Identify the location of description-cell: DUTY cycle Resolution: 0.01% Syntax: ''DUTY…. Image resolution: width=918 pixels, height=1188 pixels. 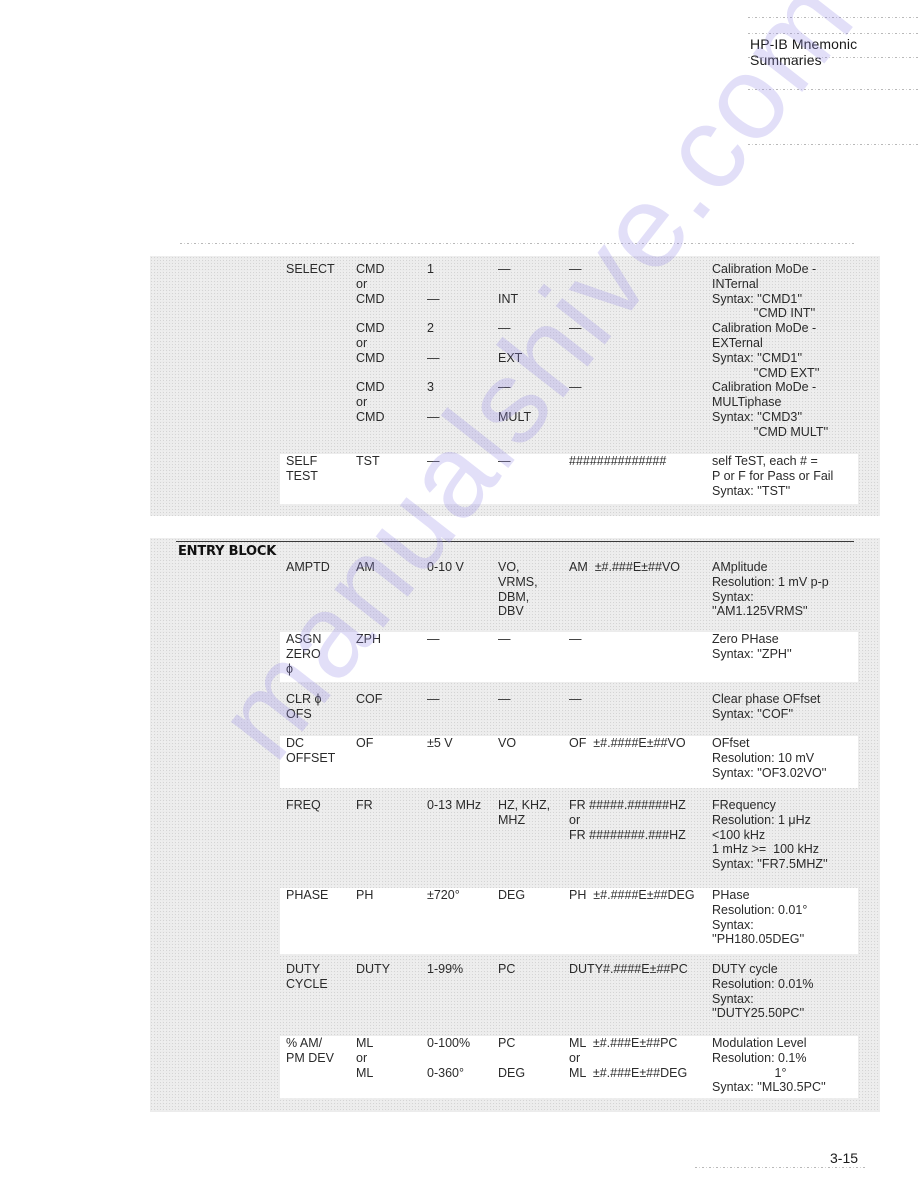
(762, 991).